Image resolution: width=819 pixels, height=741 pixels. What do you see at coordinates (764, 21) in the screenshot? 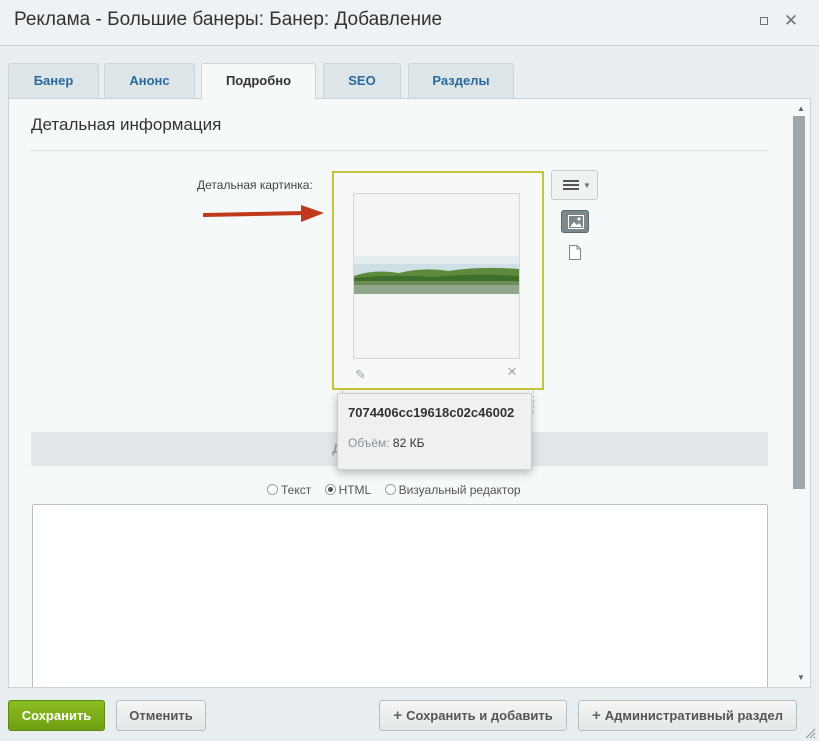
I see `maximize-icon` at bounding box center [764, 21].